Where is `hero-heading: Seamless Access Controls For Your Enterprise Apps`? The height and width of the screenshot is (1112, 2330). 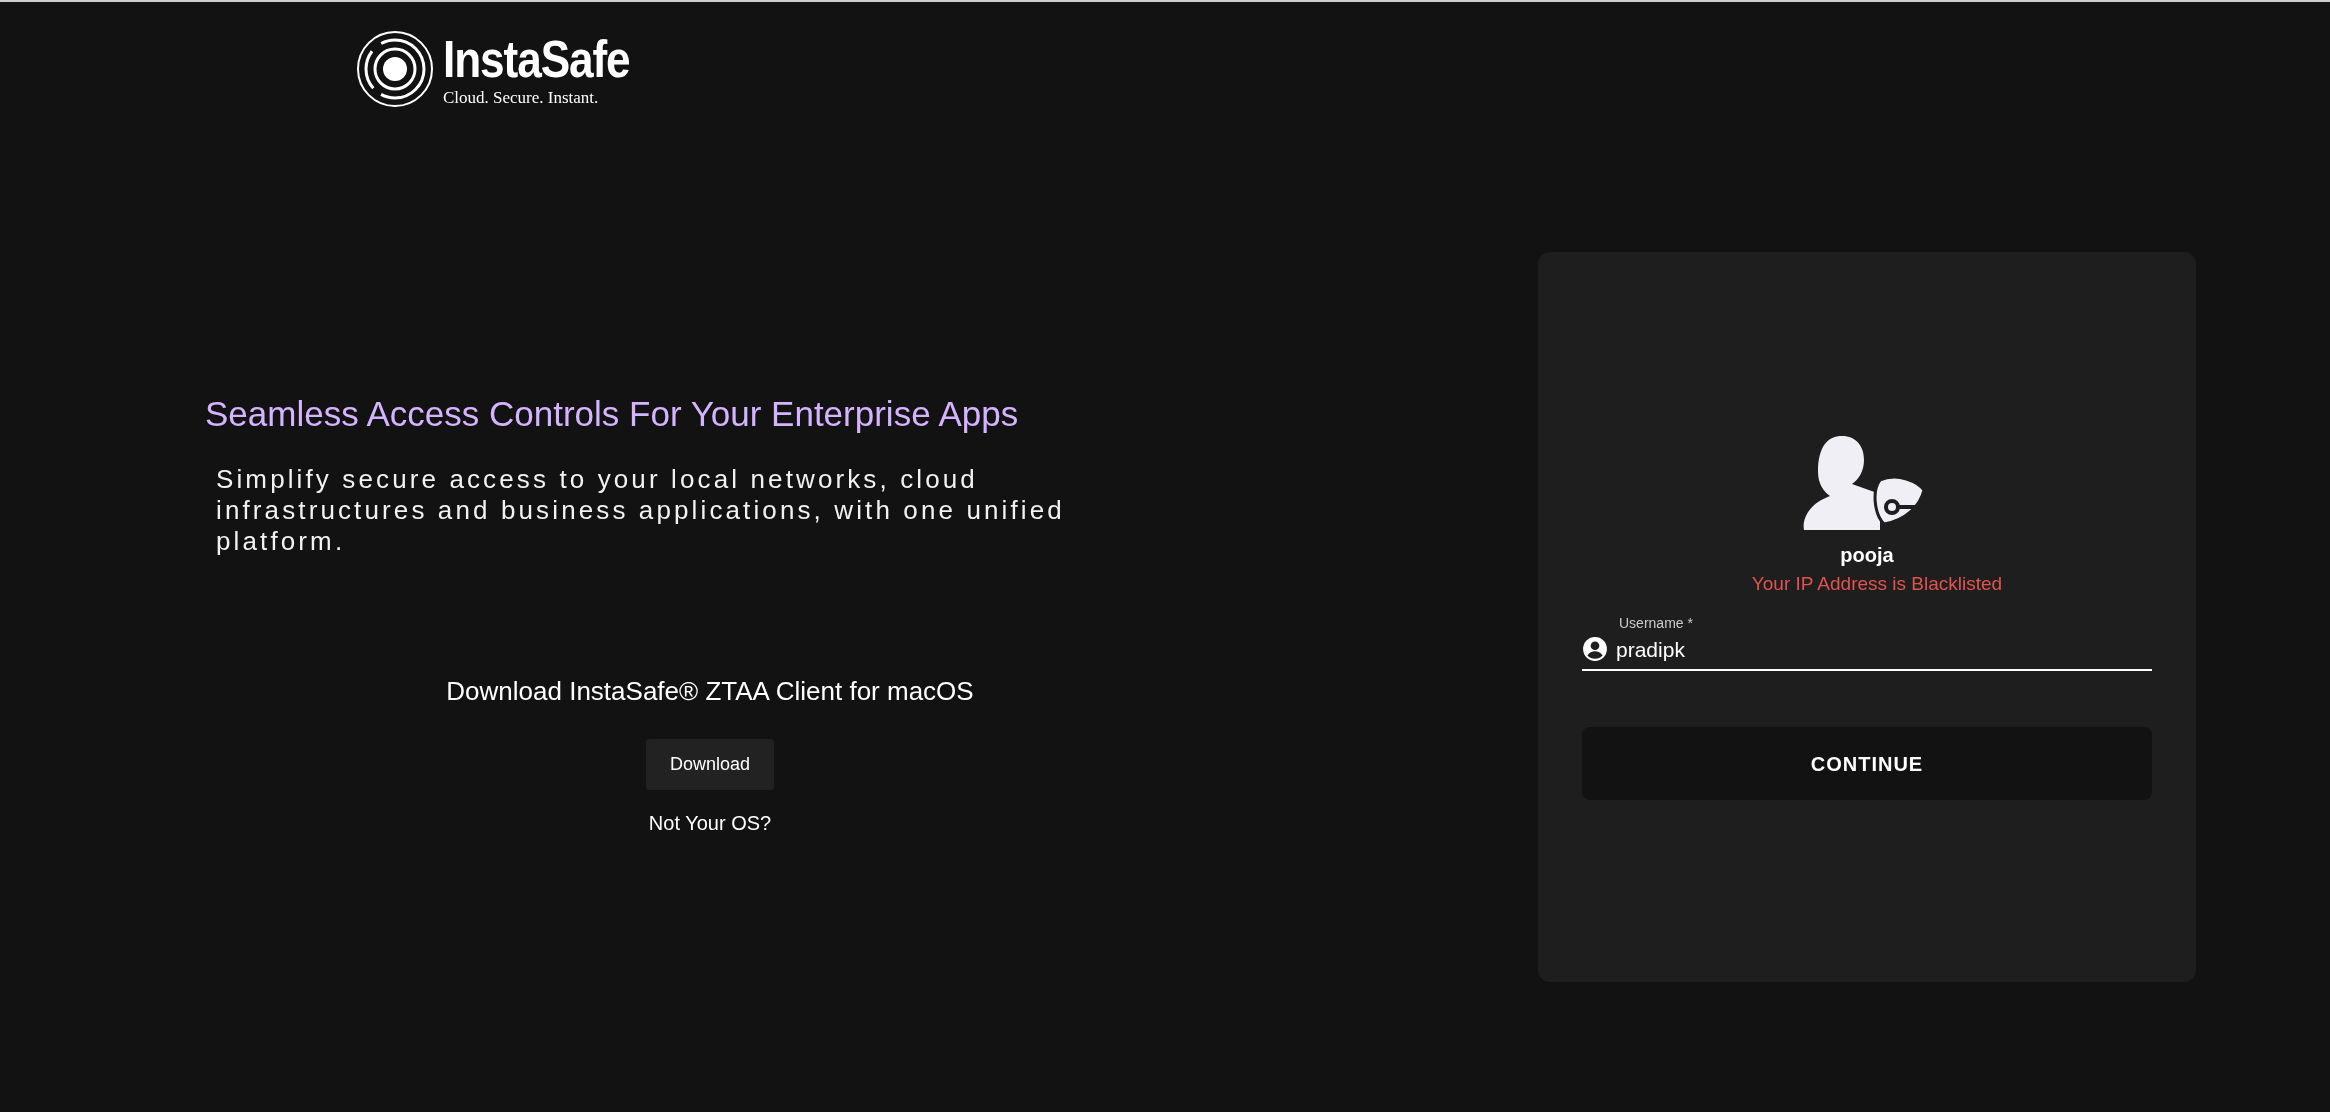 hero-heading: Seamless Access Controls For Your Enterprise Apps is located at coordinates (612, 414).